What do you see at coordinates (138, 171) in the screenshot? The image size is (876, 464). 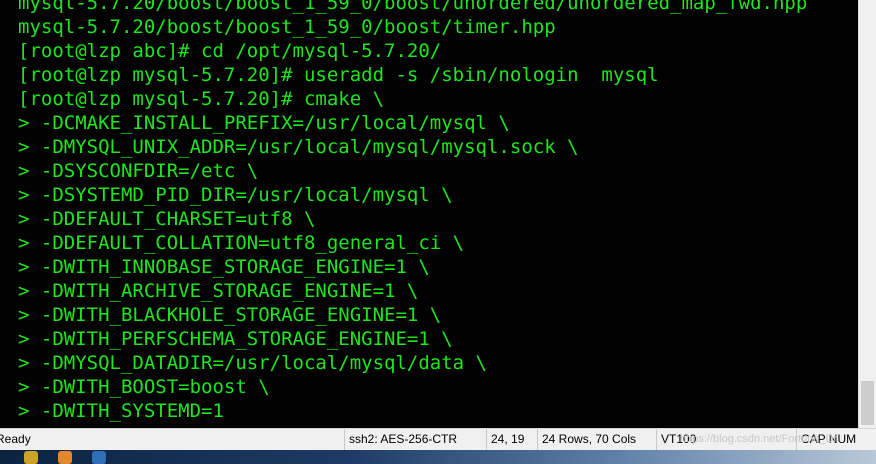 I see `terminal-line: > -DSYSCONFDIR=/etc \` at bounding box center [138, 171].